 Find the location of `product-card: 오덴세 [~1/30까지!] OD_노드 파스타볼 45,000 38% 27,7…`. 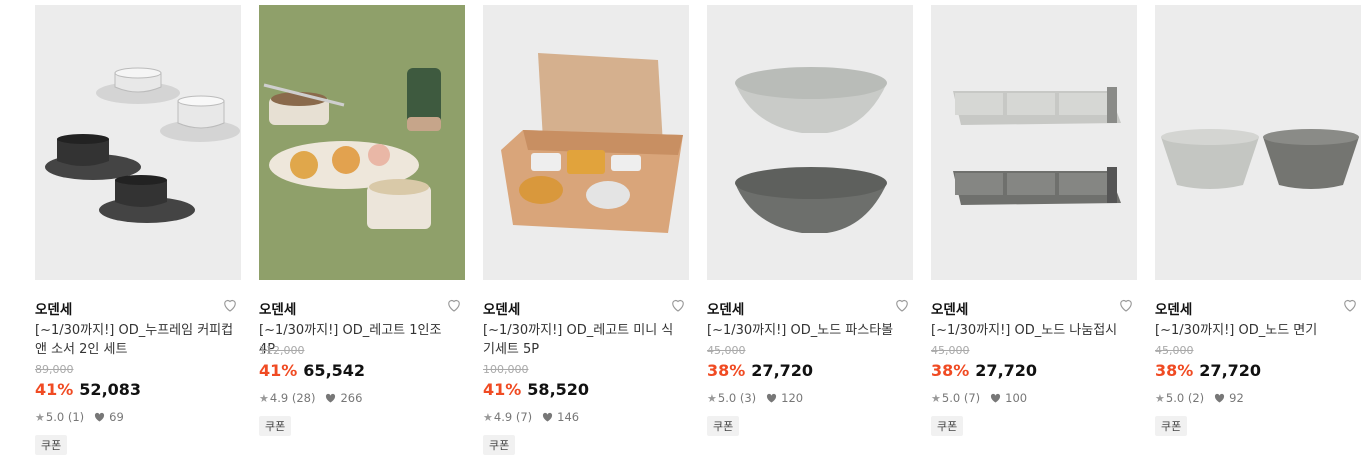

product-card: 오덴세 [~1/30까지!] OD_노드 파스타볼 45,000 38% 27,7… is located at coordinates (810, 220).